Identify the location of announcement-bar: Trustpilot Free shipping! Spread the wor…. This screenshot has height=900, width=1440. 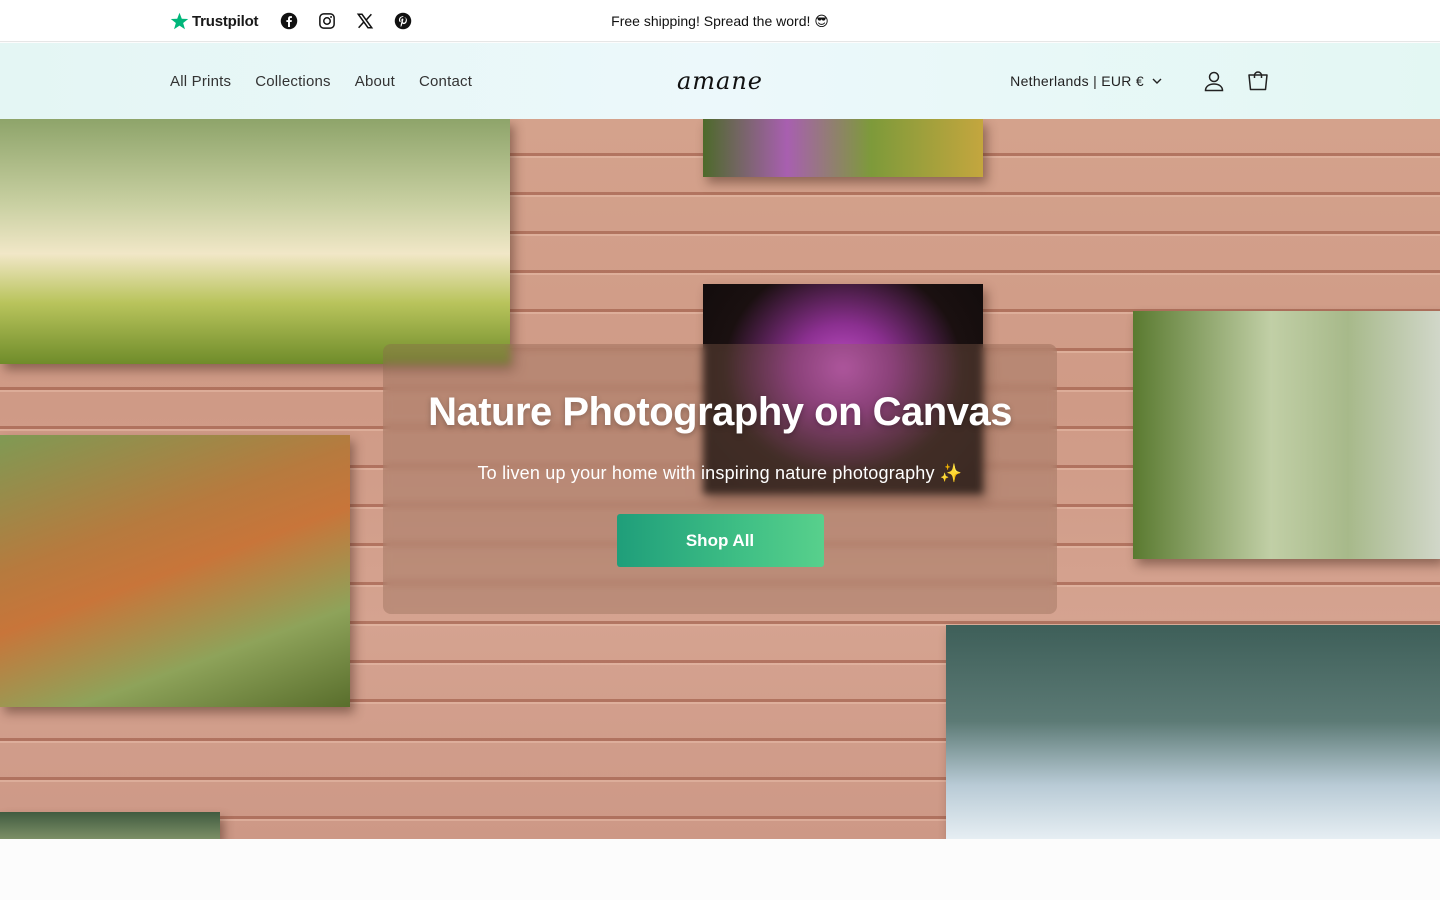
(720, 21).